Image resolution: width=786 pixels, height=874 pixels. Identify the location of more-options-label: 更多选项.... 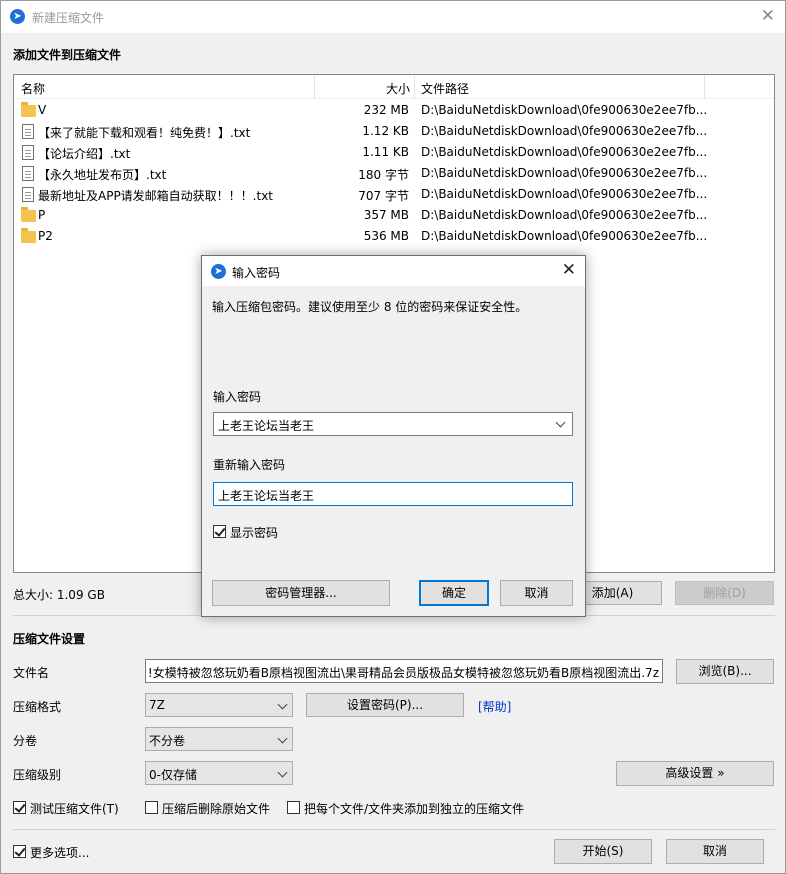
(59, 852).